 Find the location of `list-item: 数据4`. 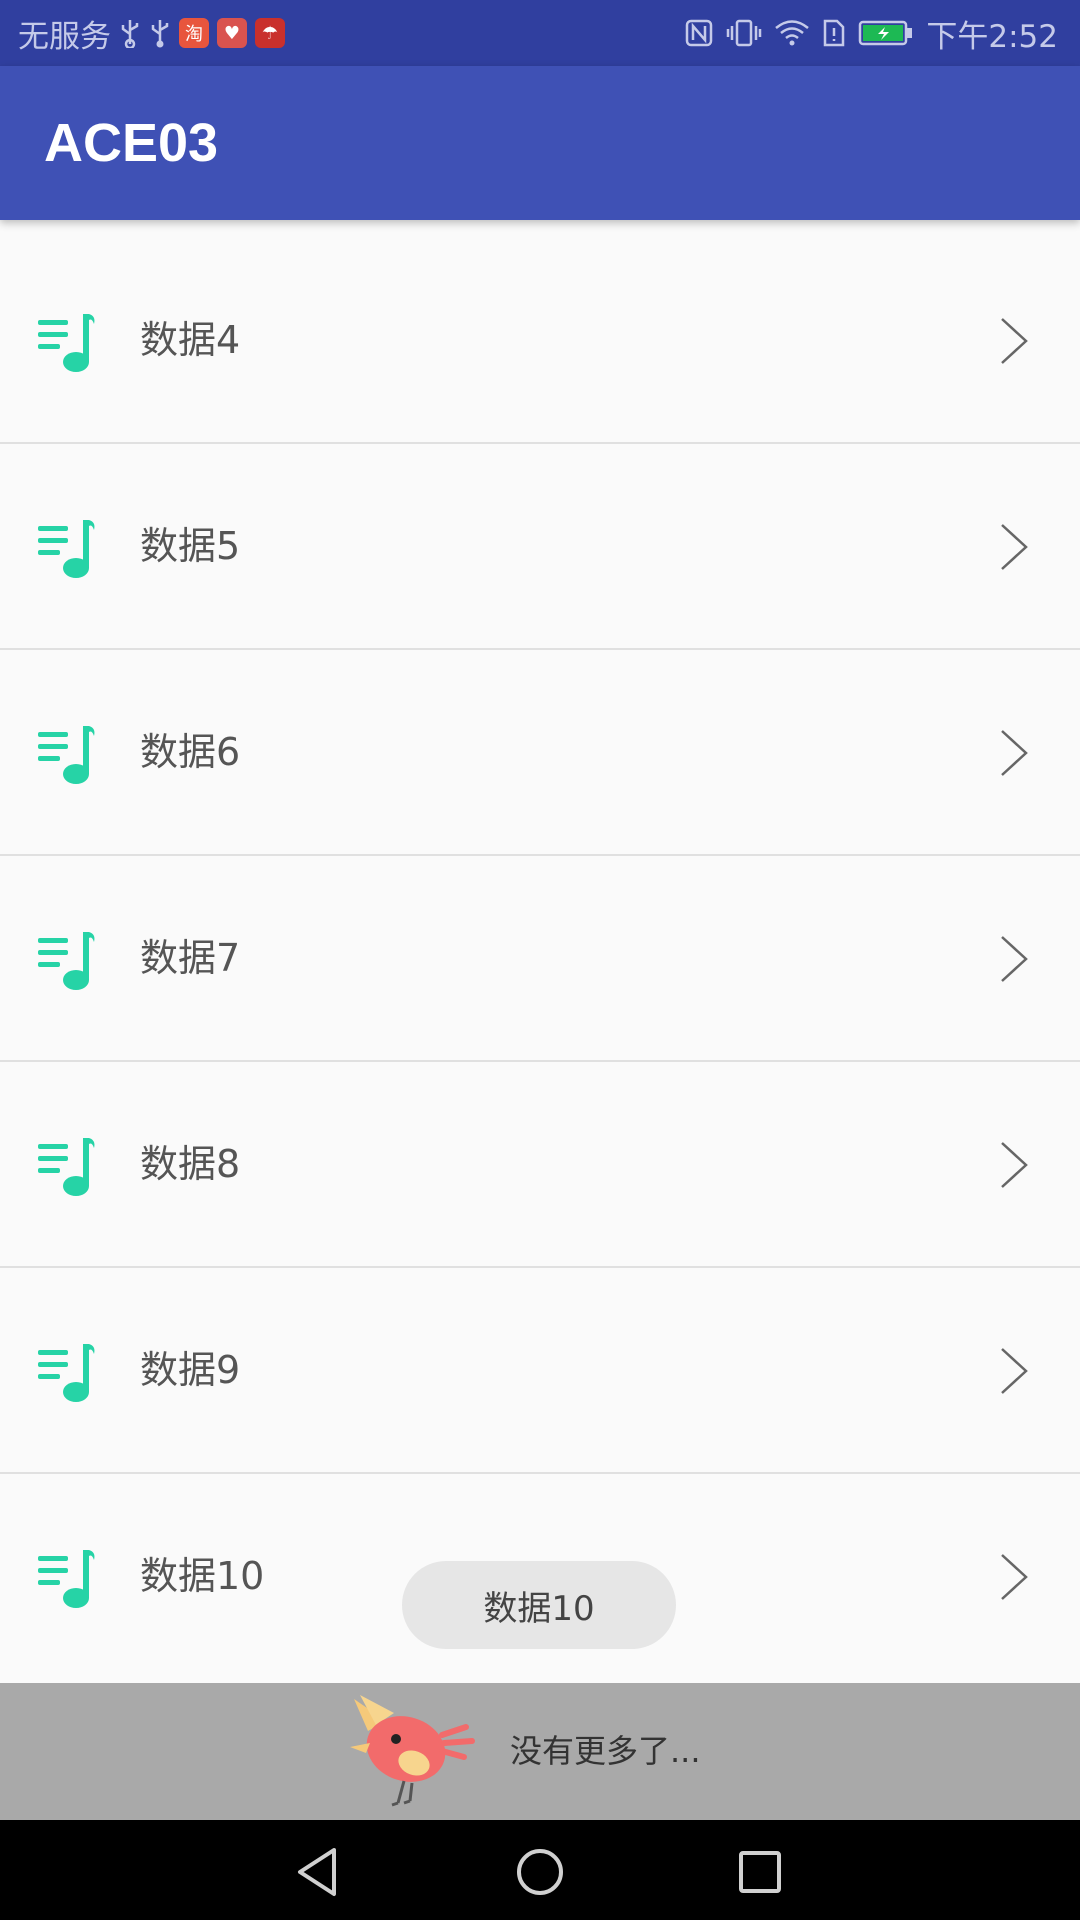

list-item: 数据4 is located at coordinates (540, 341).